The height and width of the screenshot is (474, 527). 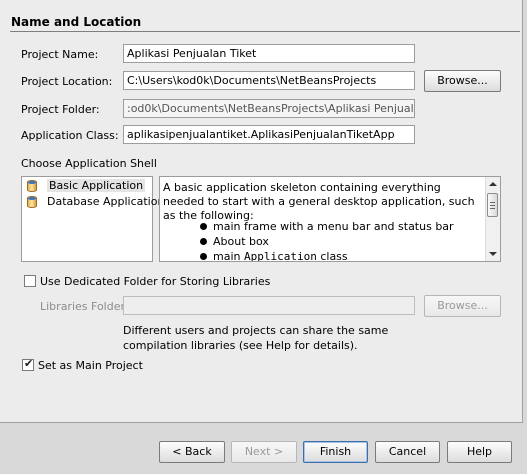 I want to click on main-project-checkbox: ✔, so click(x=28, y=364).